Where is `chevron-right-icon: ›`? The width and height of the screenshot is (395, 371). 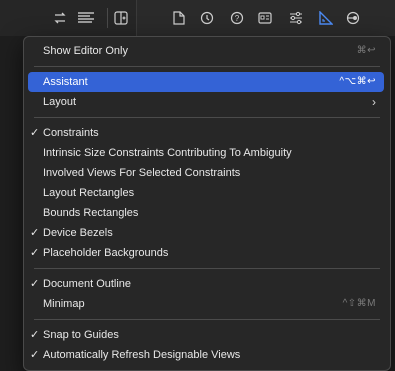
chevron-right-icon: › is located at coordinates (374, 102).